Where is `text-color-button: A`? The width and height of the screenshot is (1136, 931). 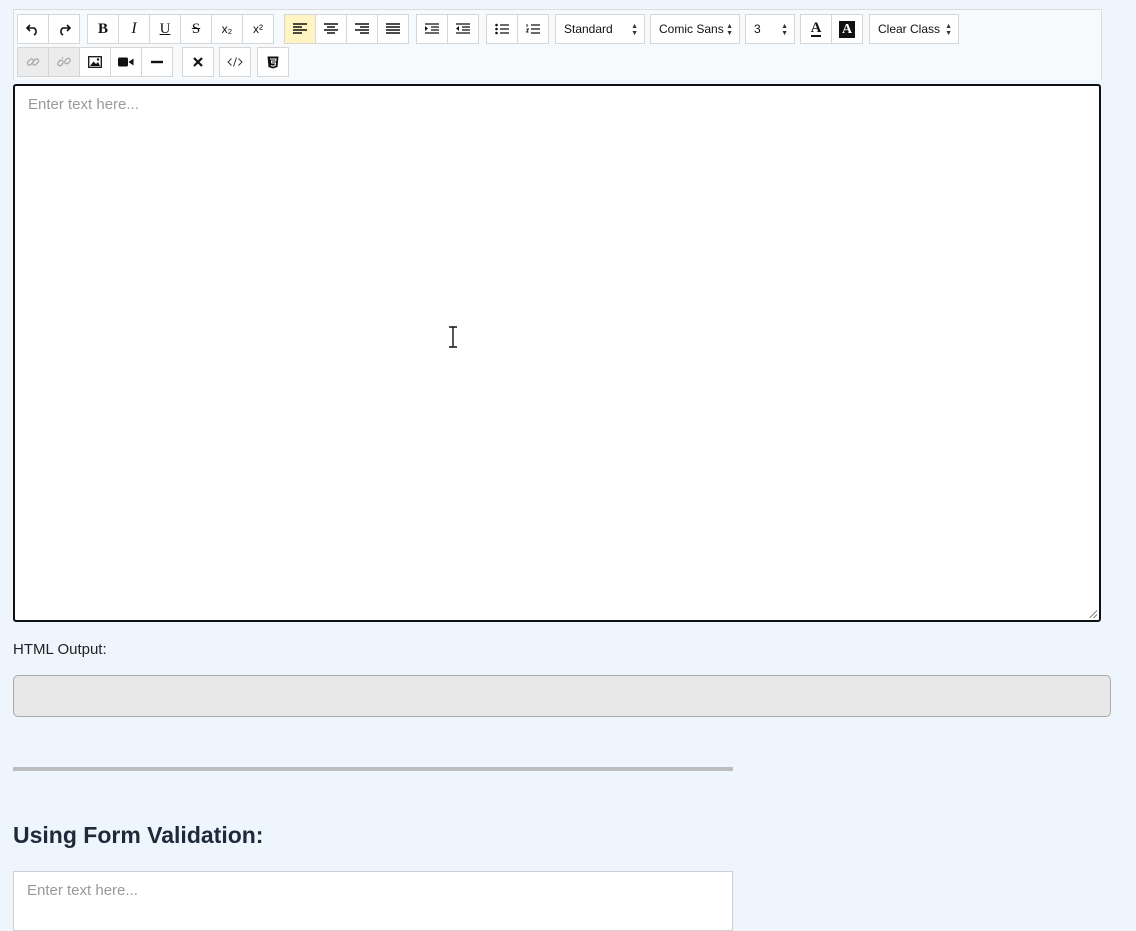 text-color-button: A is located at coordinates (816, 29).